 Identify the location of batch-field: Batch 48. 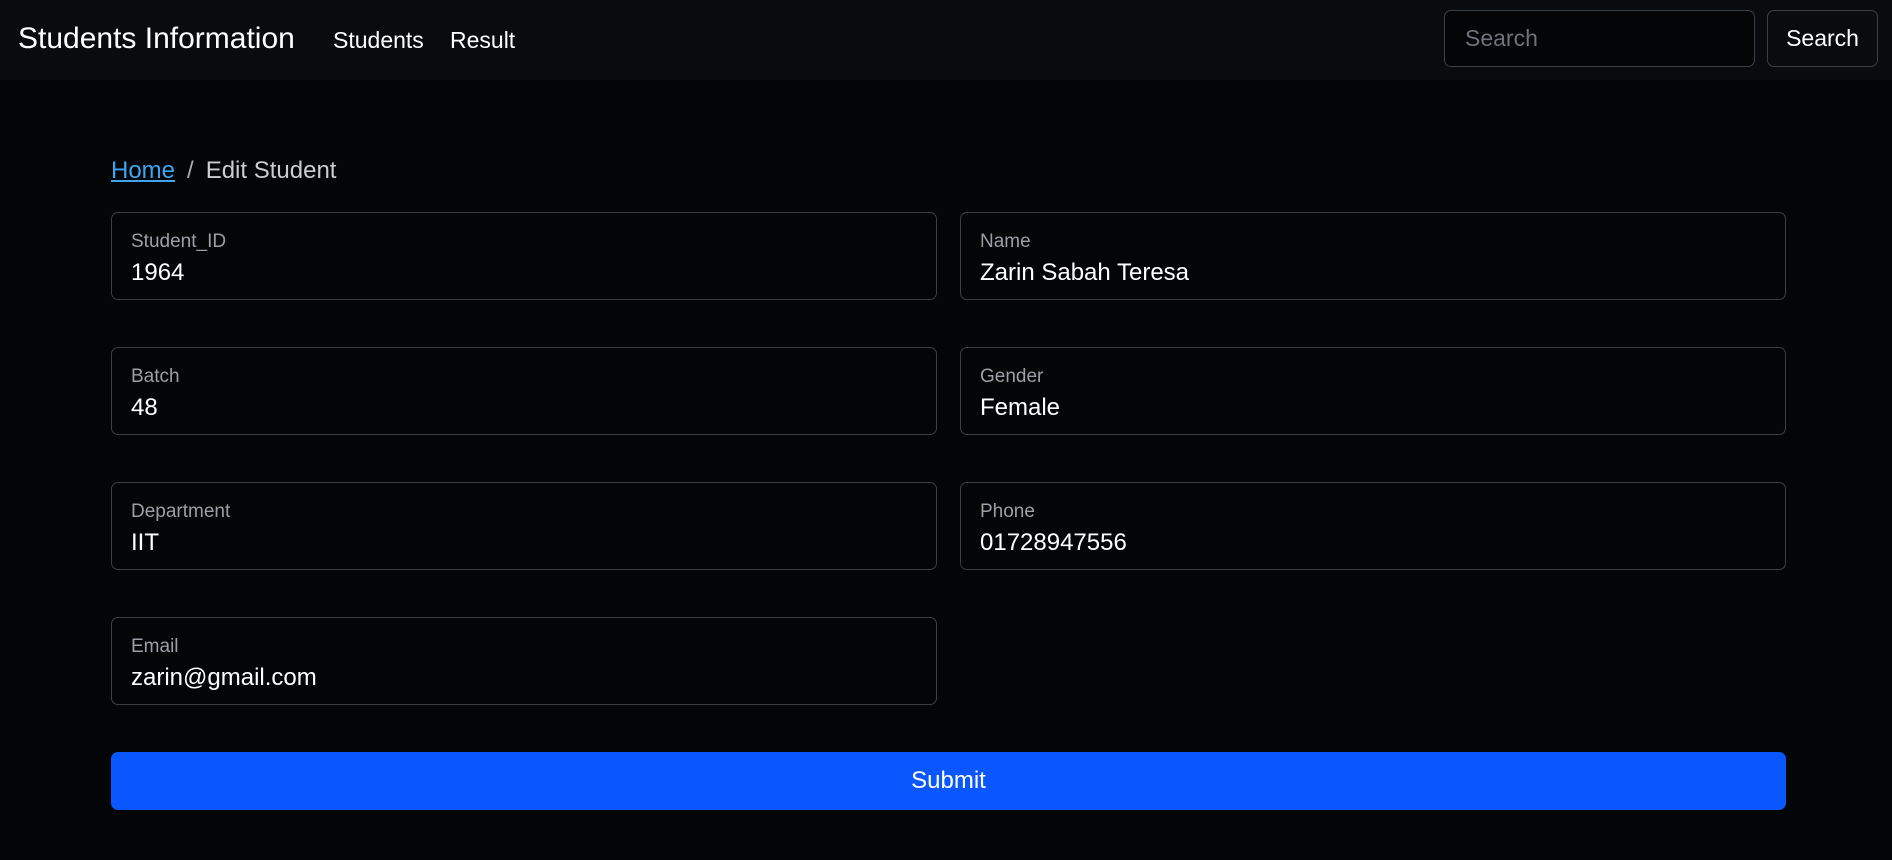
(524, 391).